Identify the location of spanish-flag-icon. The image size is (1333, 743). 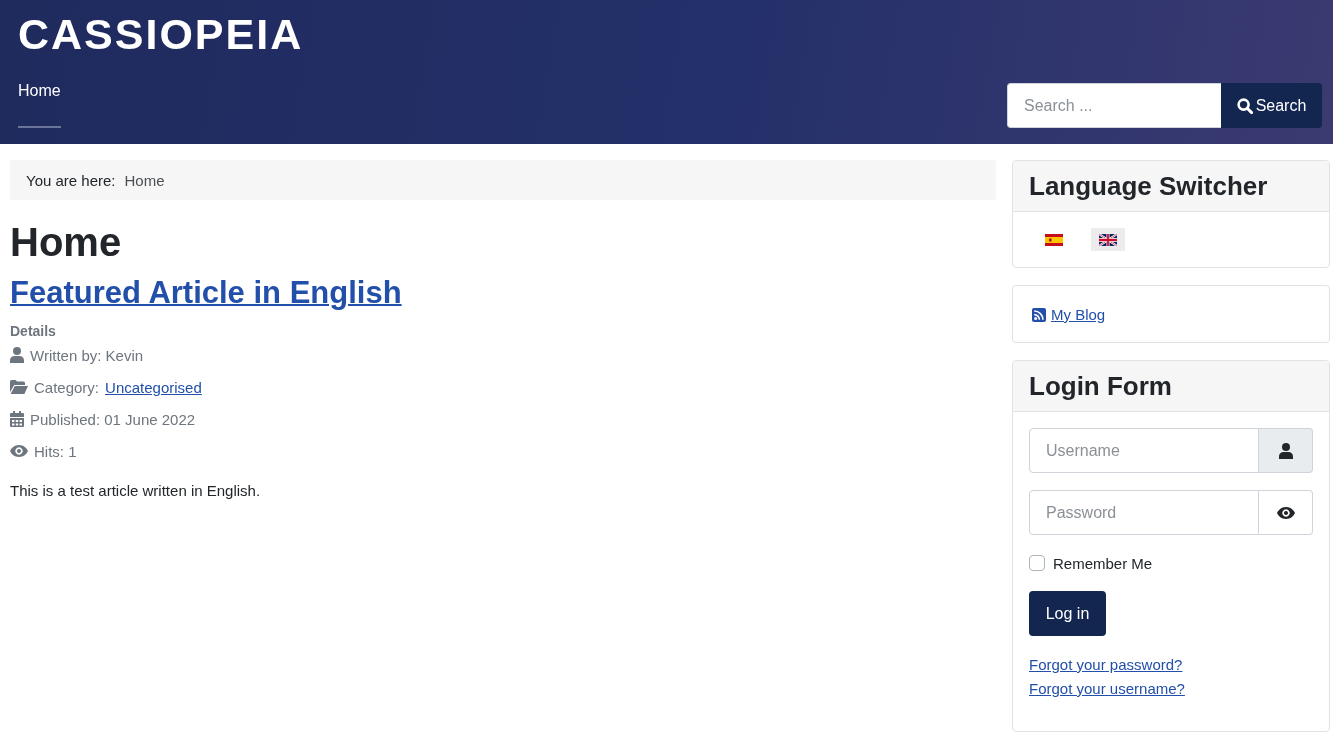
(1054, 239).